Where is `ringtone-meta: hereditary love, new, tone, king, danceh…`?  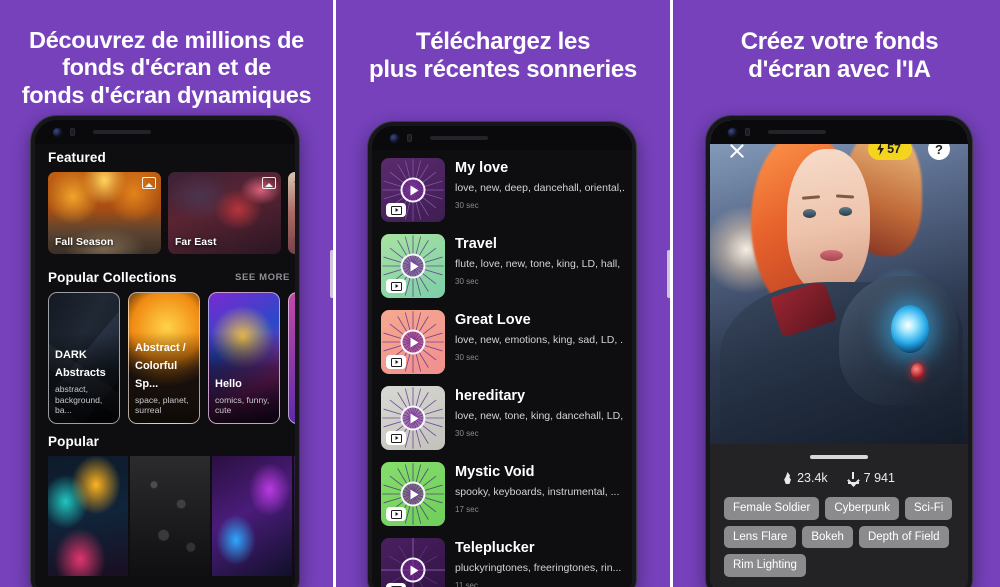
ringtone-meta: hereditary love, new, tone, king, danceh… is located at coordinates (534, 412).